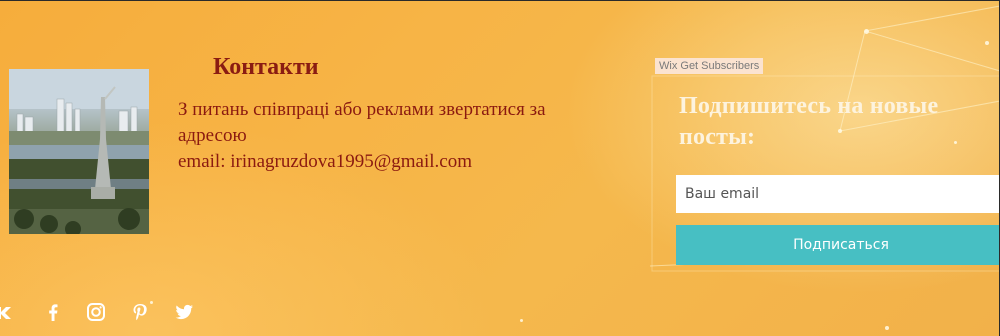 The width and height of the screenshot is (1000, 336). I want to click on instagram-icon, so click(96, 312).